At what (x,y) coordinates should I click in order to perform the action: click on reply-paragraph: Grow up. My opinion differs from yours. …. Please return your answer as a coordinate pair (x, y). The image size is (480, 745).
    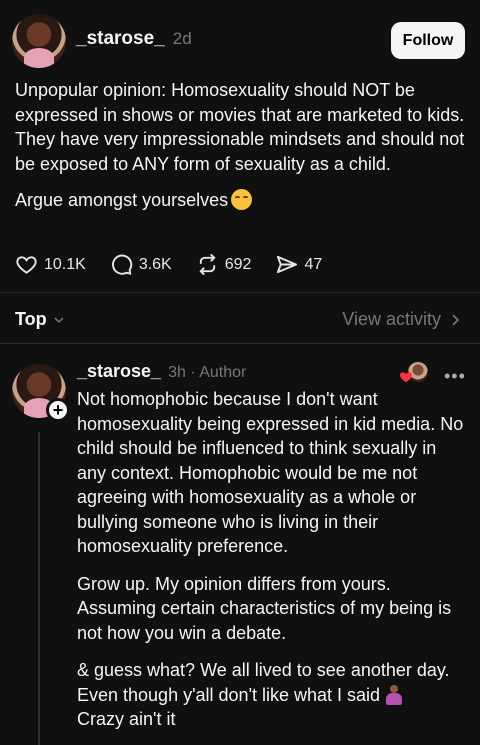
    Looking at the image, I should click on (264, 608).